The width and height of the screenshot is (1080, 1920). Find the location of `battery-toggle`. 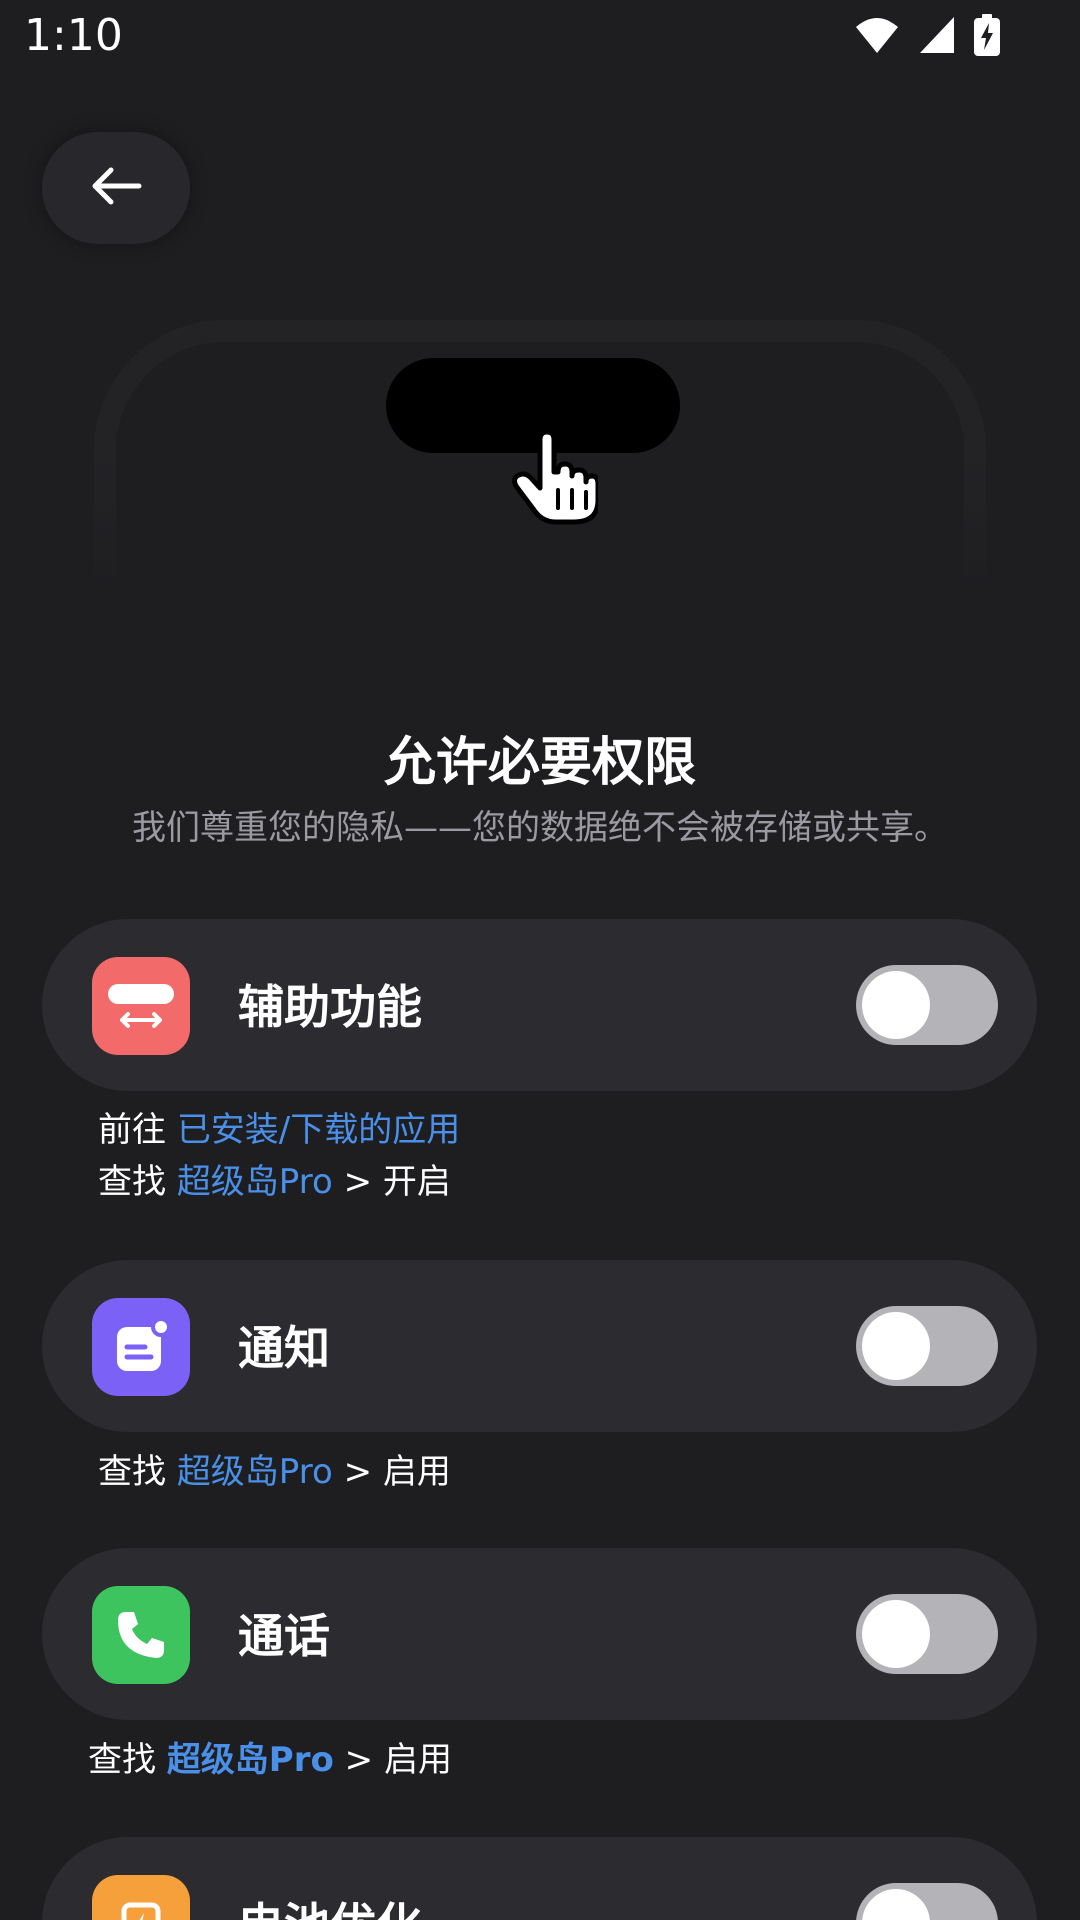

battery-toggle is located at coordinates (927, 1901).